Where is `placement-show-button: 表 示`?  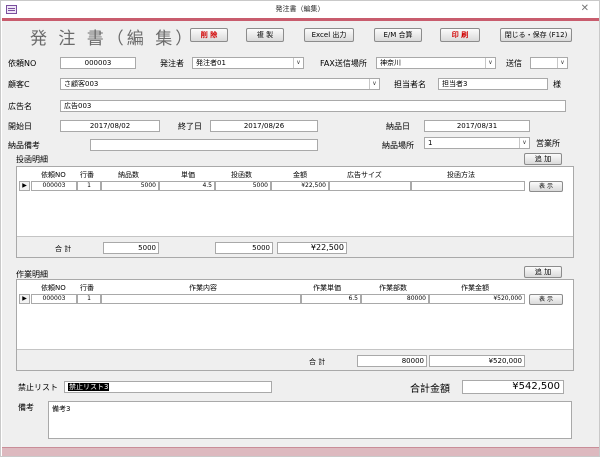
placement-show-button: 表 示 is located at coordinates (546, 186).